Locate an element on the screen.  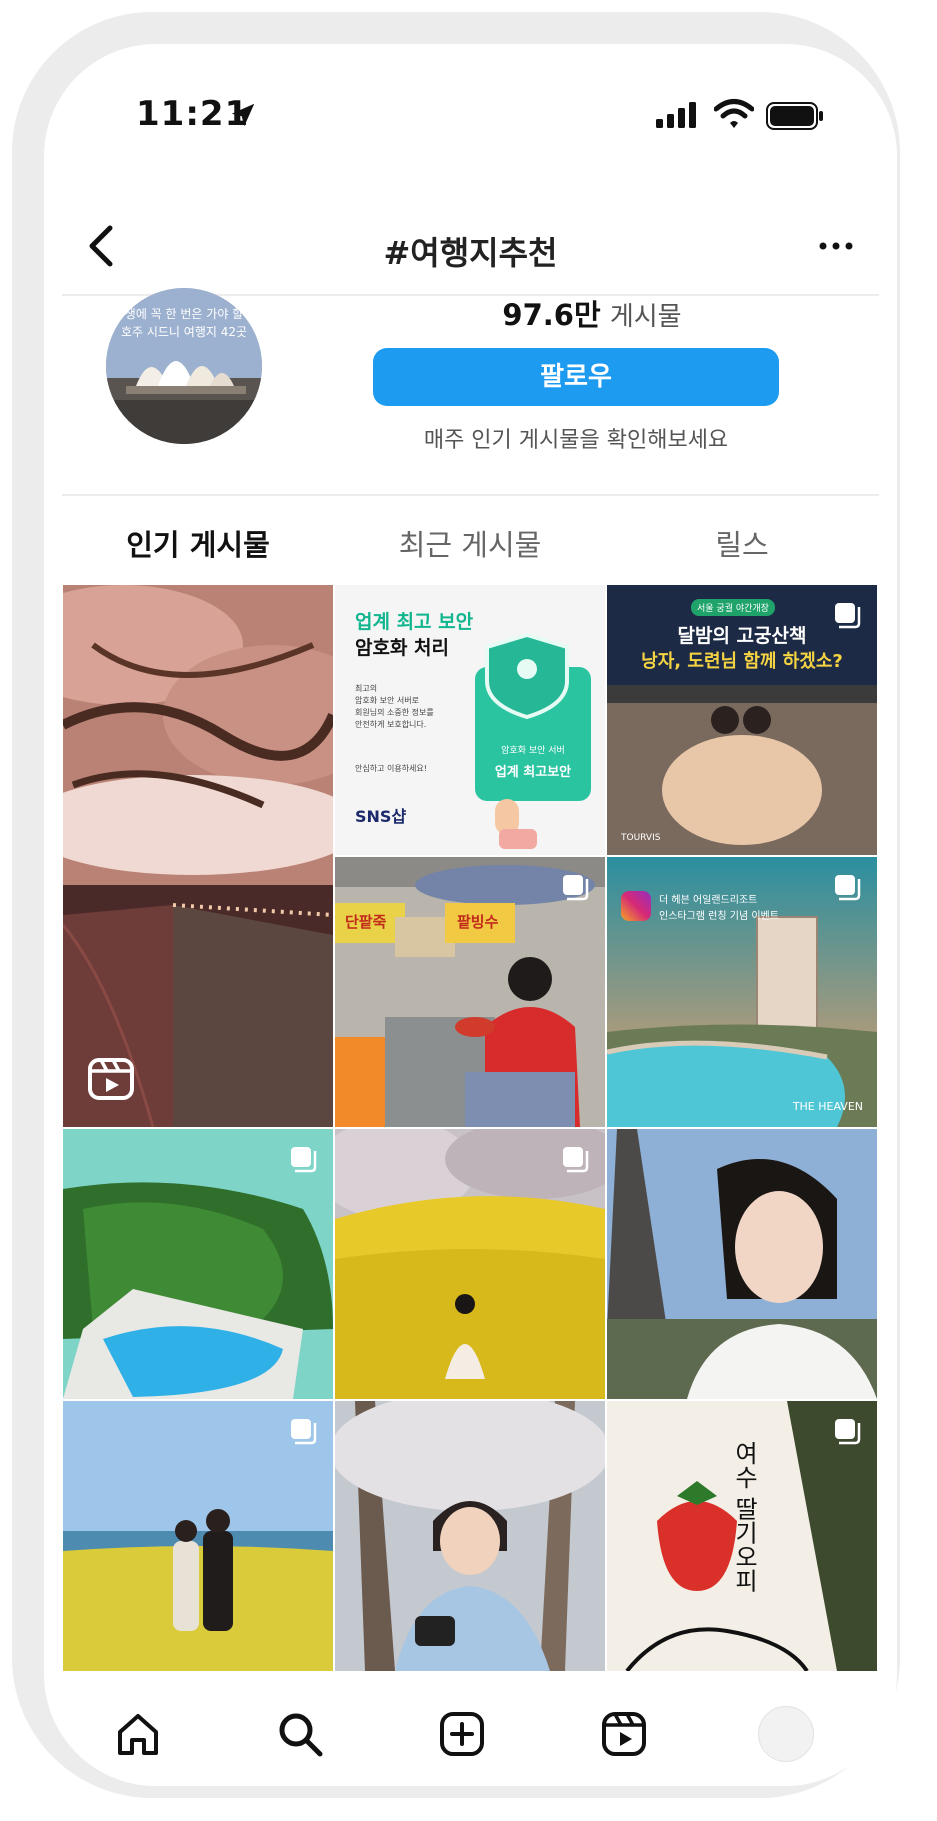
post-count-label: 게시물 is located at coordinates (645, 317).